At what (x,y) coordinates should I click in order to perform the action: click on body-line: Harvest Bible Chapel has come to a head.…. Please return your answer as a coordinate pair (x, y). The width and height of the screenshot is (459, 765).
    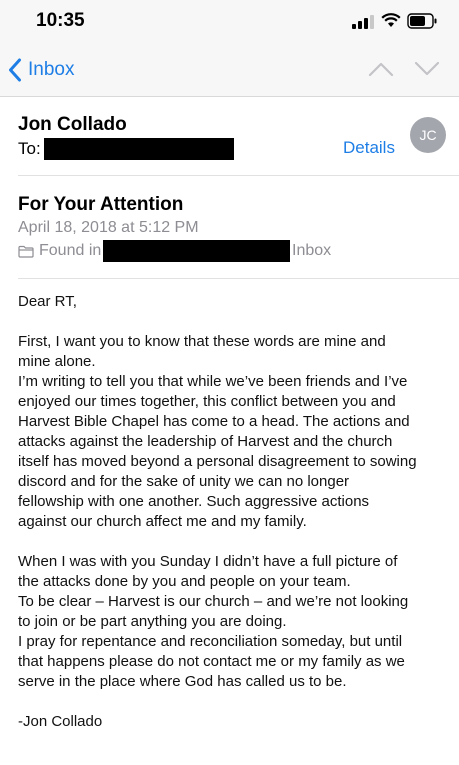
    Looking at the image, I should click on (214, 421).